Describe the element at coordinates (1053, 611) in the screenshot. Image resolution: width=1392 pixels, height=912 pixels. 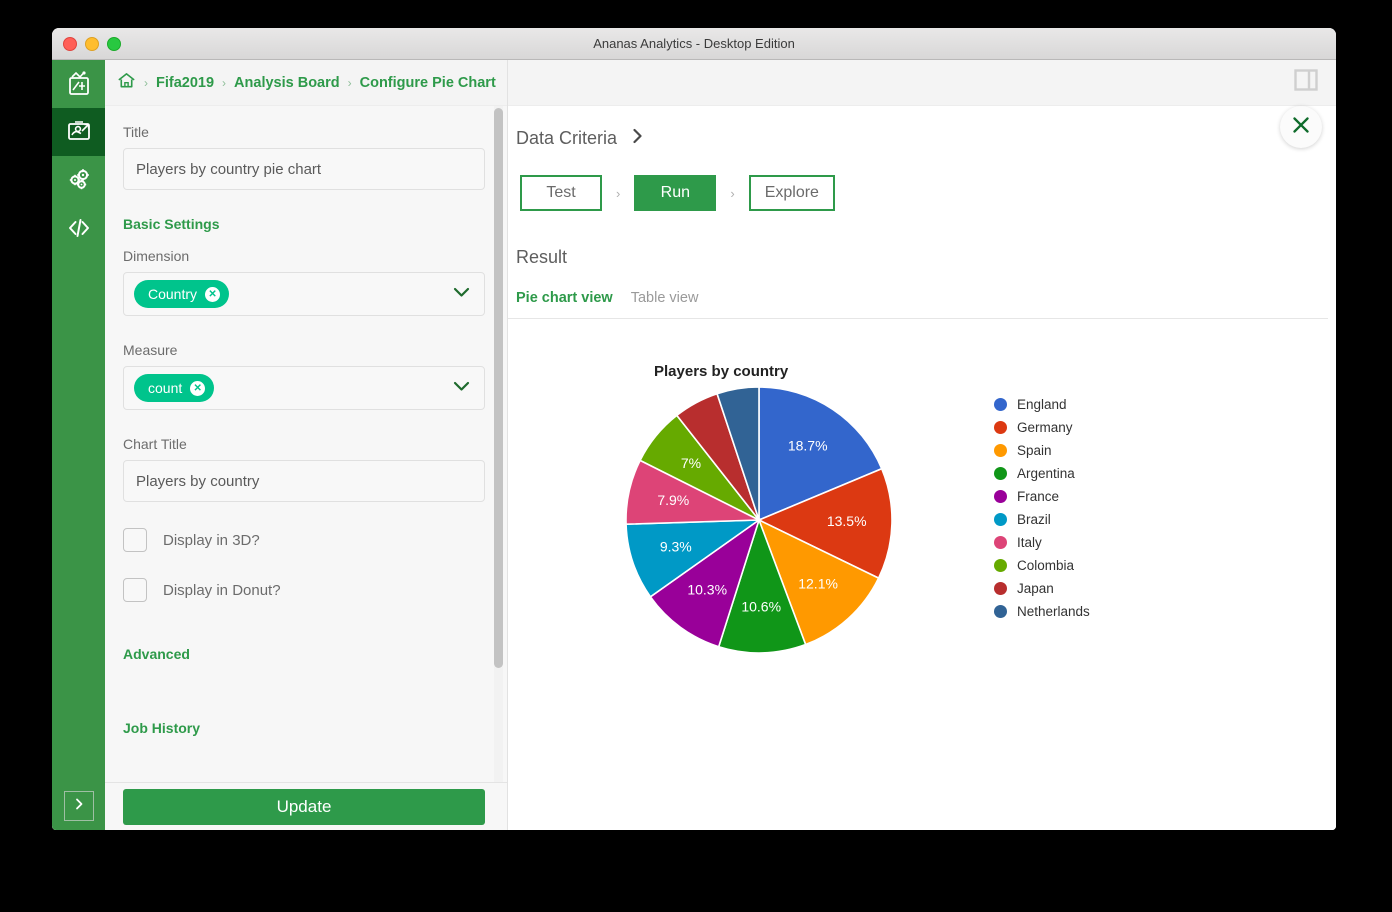
I see `legend-label: Netherlands` at that location.